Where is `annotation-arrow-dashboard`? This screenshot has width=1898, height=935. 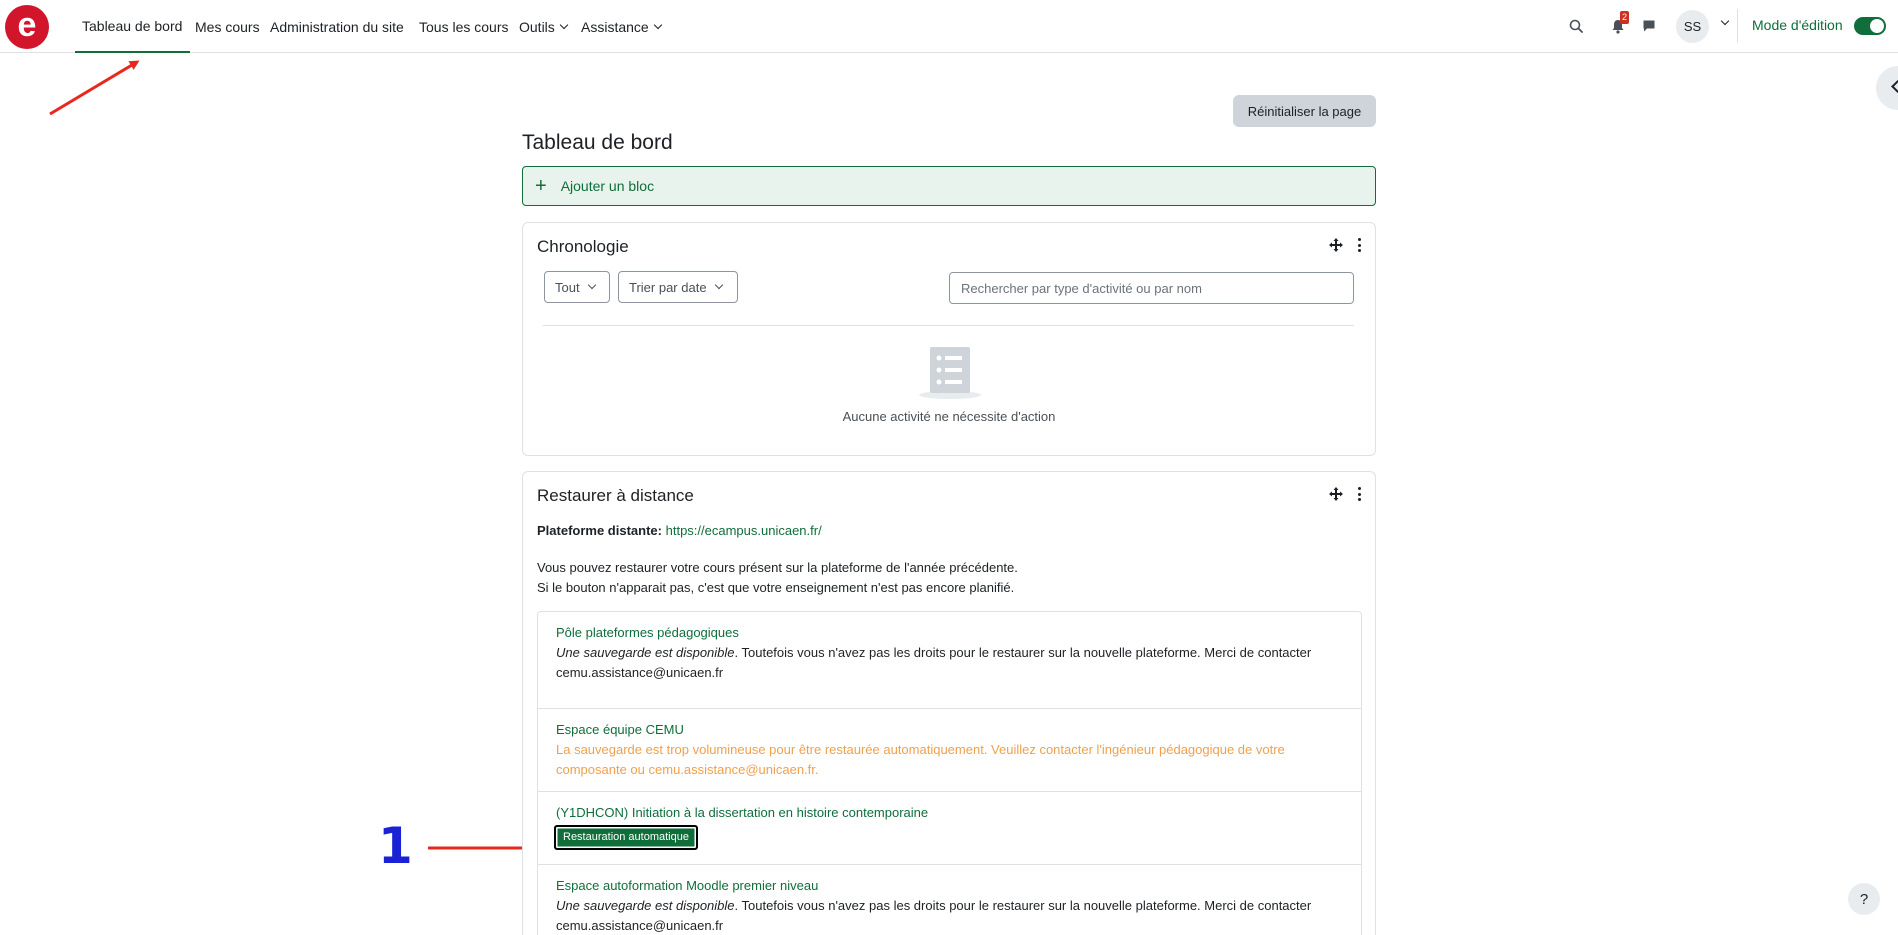 annotation-arrow-dashboard is located at coordinates (94, 88).